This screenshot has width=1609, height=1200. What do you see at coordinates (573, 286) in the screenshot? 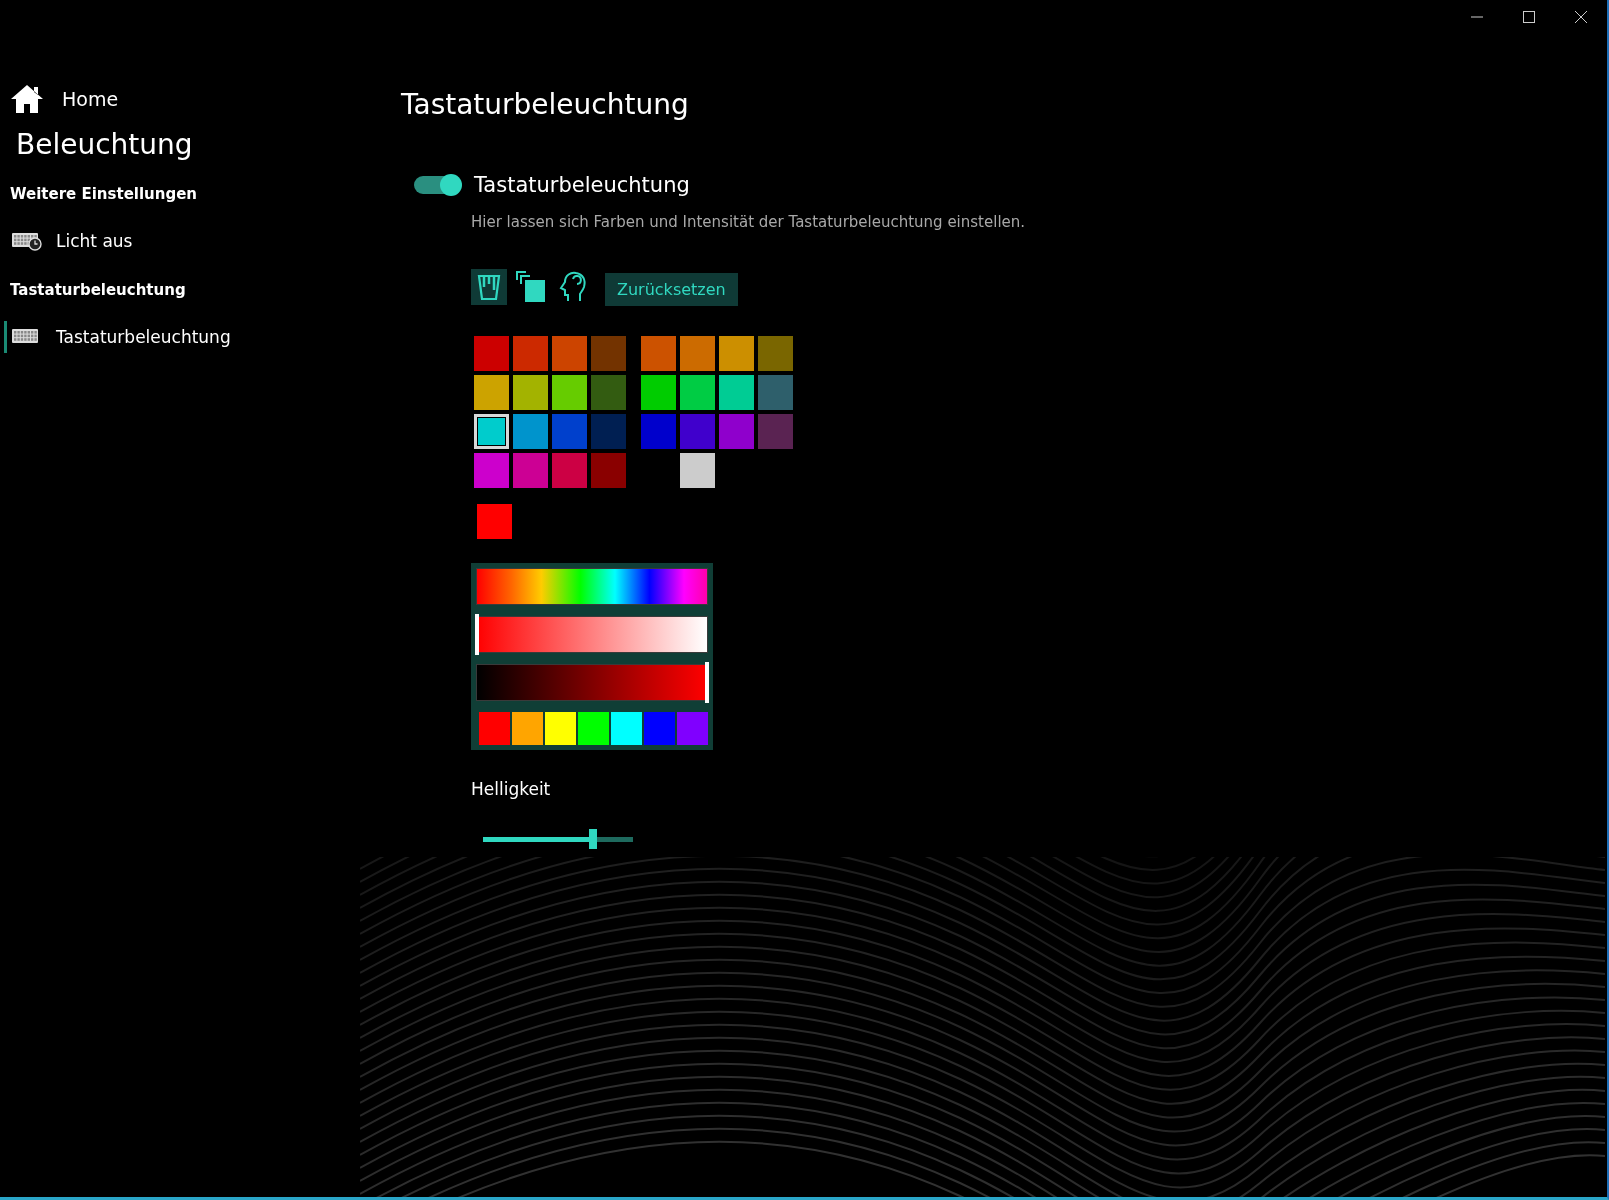
I see `head-icon` at bounding box center [573, 286].